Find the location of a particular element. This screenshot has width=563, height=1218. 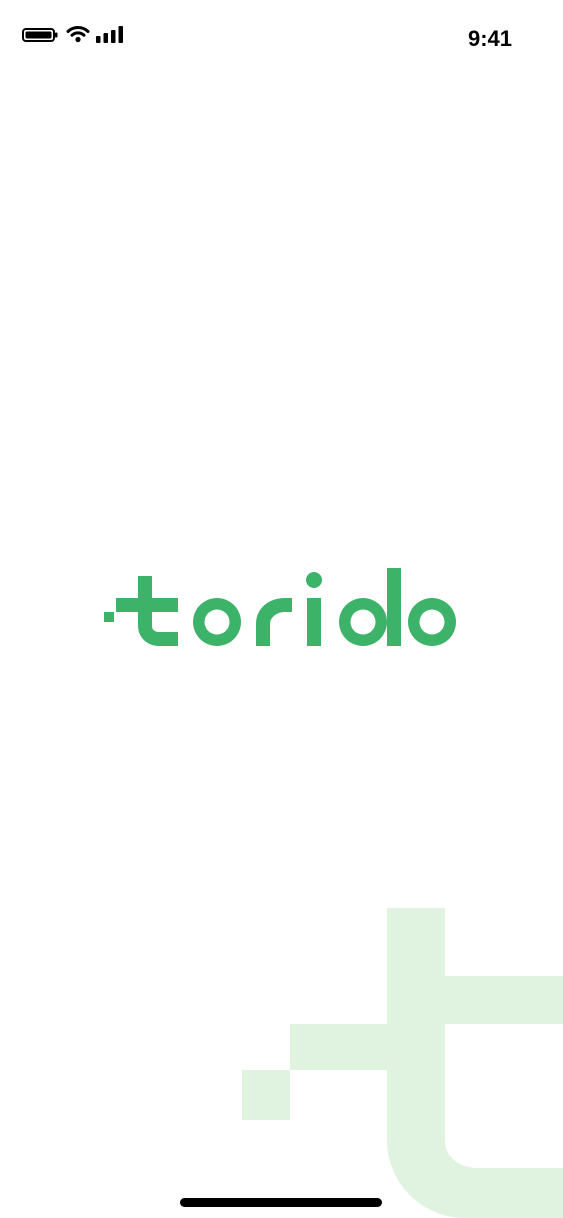

status-bar: 9:41 is located at coordinates (281, 35).